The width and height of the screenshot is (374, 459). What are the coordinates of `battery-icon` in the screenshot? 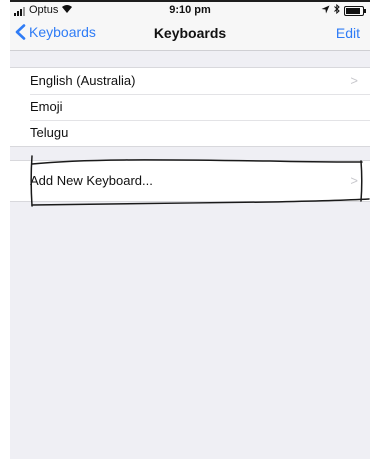 It's located at (355, 10).